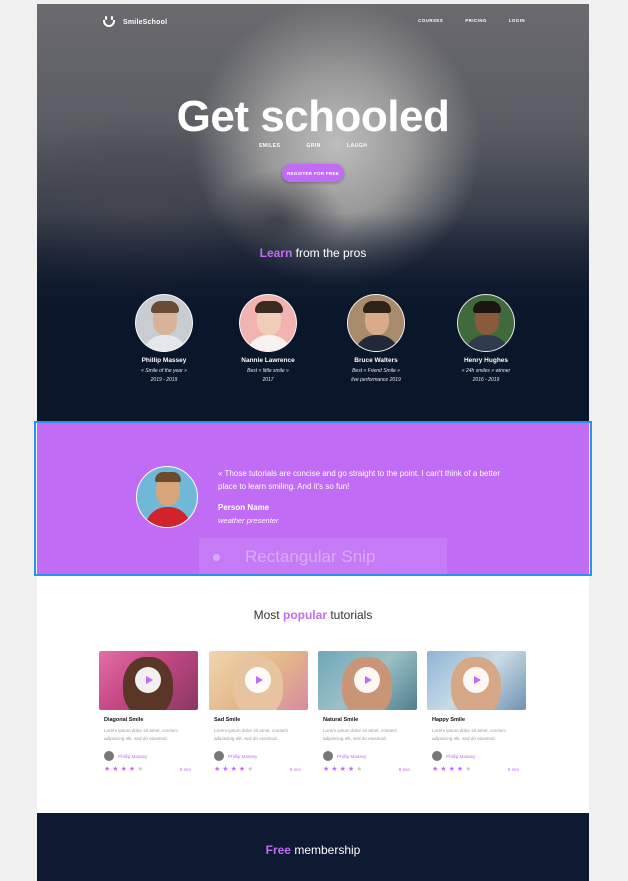  I want to click on tutorial-title: Sad Smile, so click(227, 720).